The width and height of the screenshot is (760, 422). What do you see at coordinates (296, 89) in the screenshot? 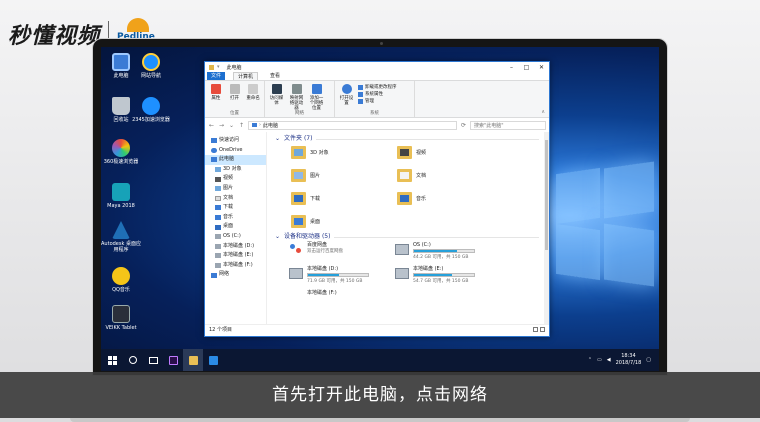
I see `network-drive-icon` at bounding box center [296, 89].